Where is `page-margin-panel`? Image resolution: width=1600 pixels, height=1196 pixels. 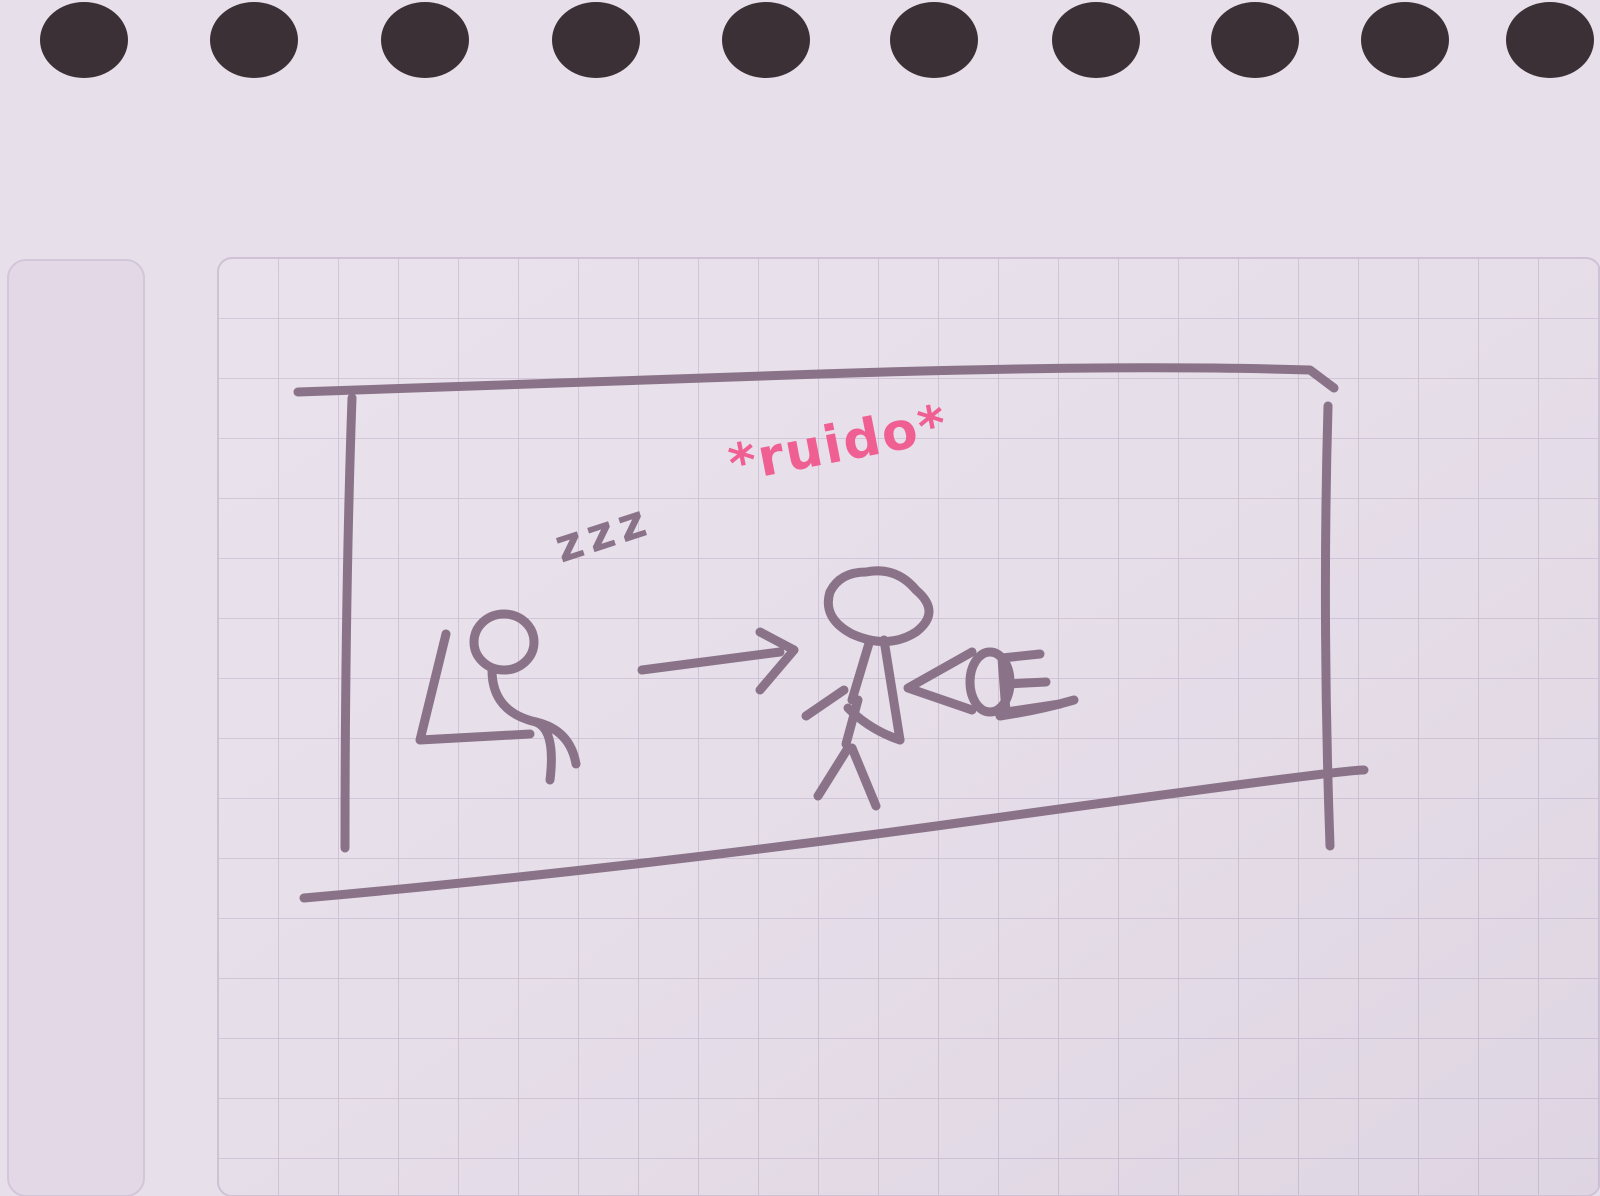 page-margin-panel is located at coordinates (76, 727).